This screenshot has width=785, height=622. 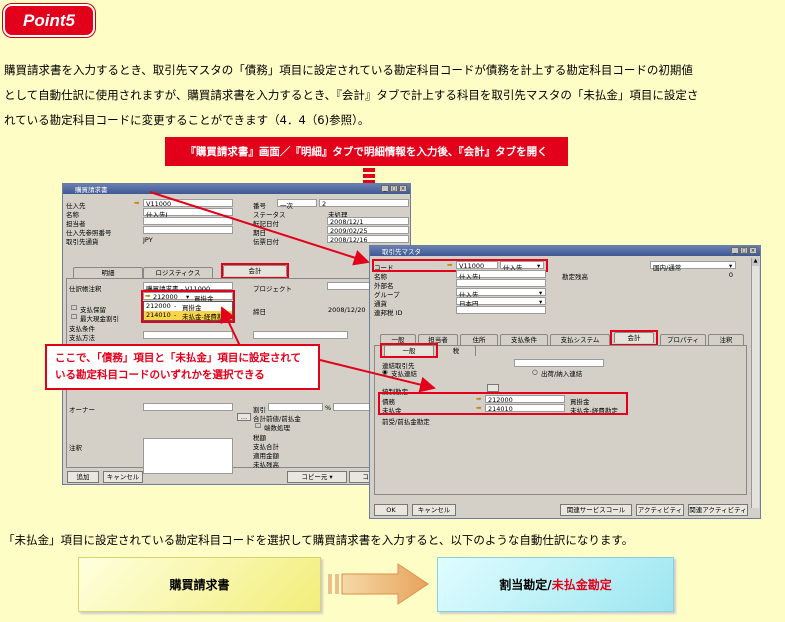 I want to click on callout-line: いる勘定科目コードのいずれかを選択できる, so click(x=160, y=375).